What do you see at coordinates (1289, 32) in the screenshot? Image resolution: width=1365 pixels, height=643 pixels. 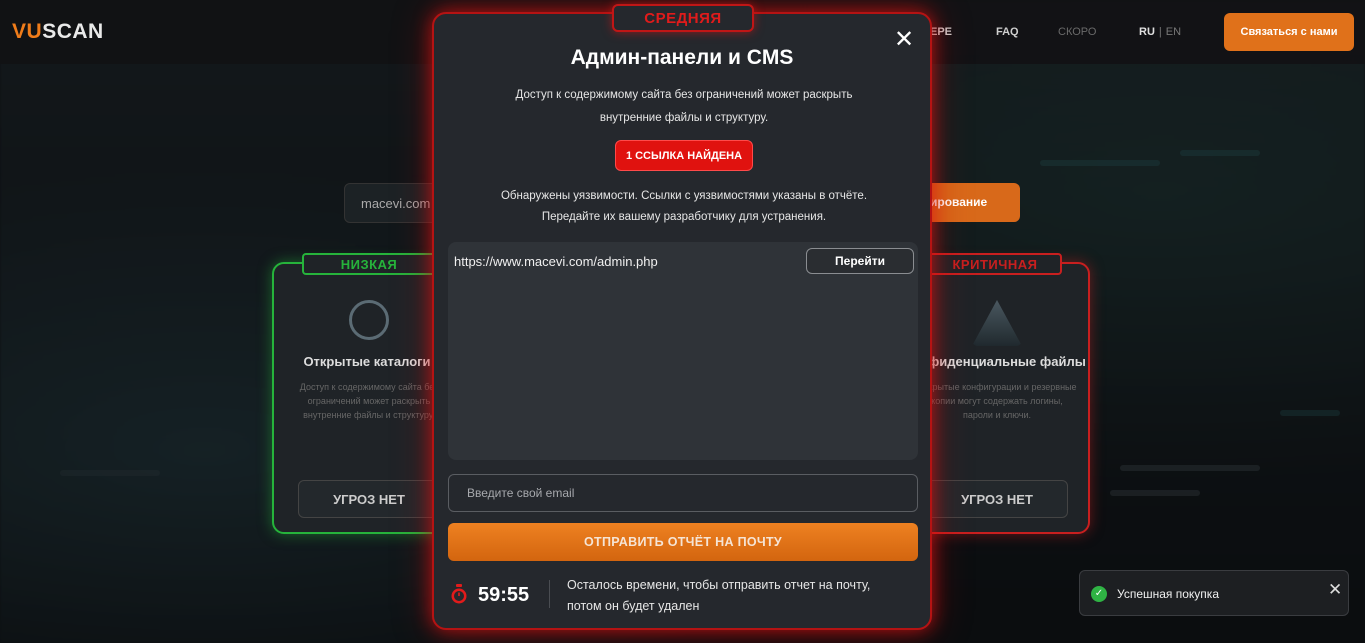 I see `contact-button: Связаться с нами` at bounding box center [1289, 32].